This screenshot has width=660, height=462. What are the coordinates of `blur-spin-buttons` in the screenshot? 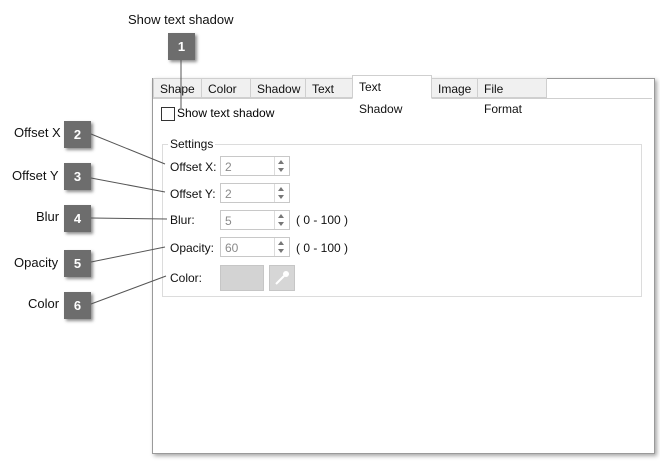 It's located at (281, 220).